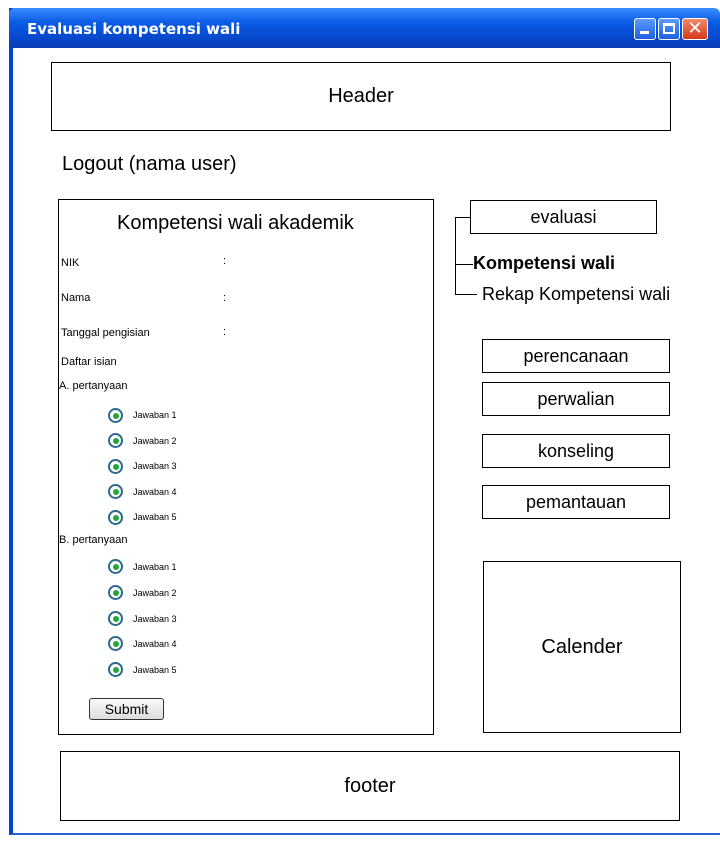  Describe the element at coordinates (126, 709) in the screenshot. I see `submit-button: Submit` at that location.